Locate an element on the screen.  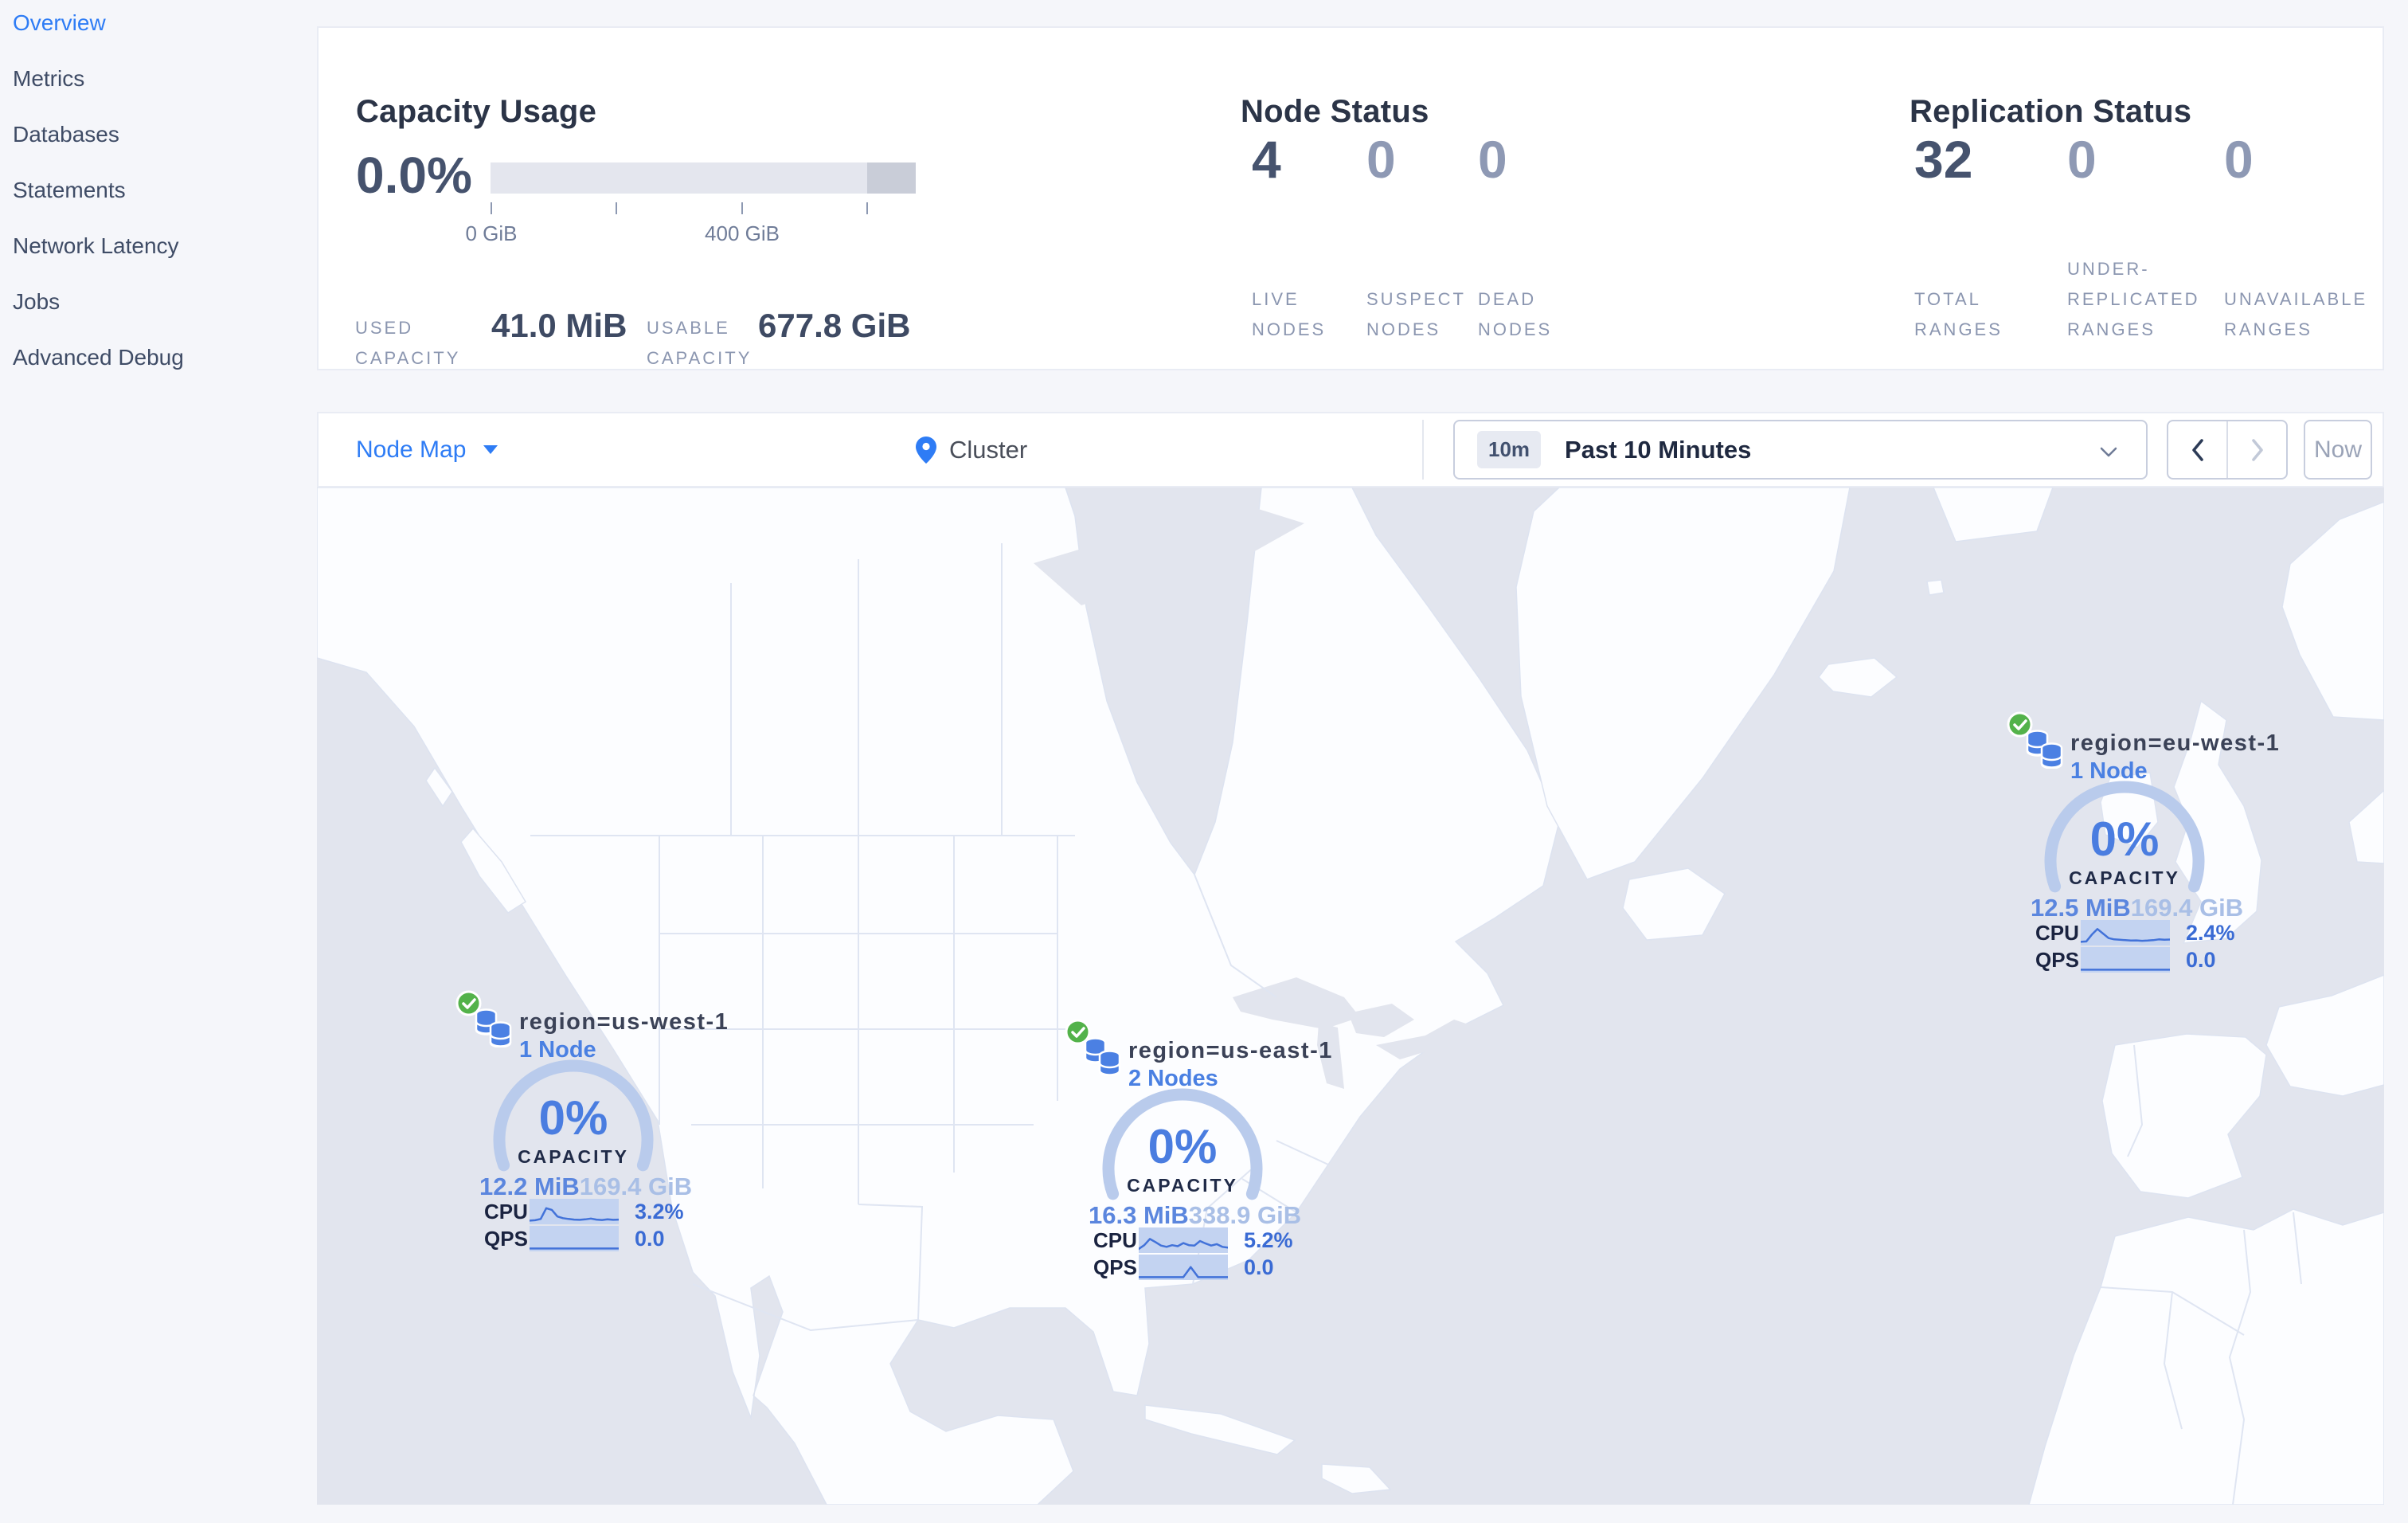
chevron-right-icon is located at coordinates (2257, 449).